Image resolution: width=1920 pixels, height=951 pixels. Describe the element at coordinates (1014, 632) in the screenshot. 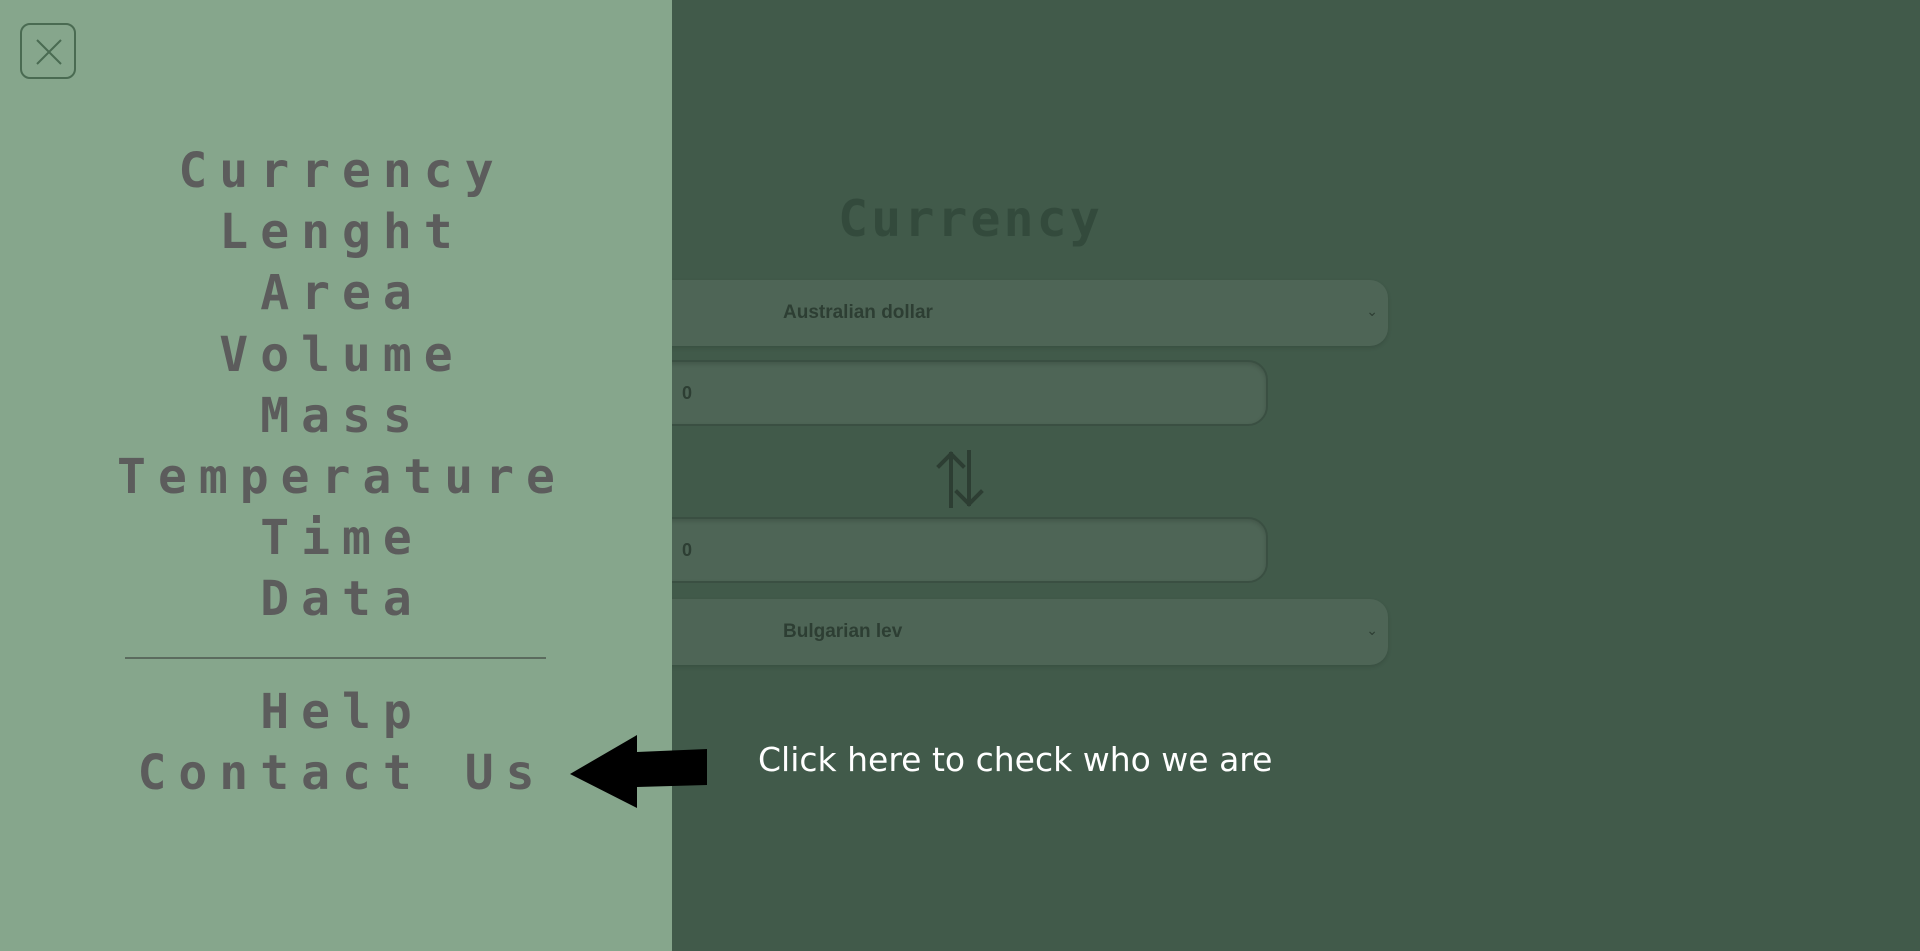

I see `to-currency-select: Bulgarian lev ⌄` at that location.